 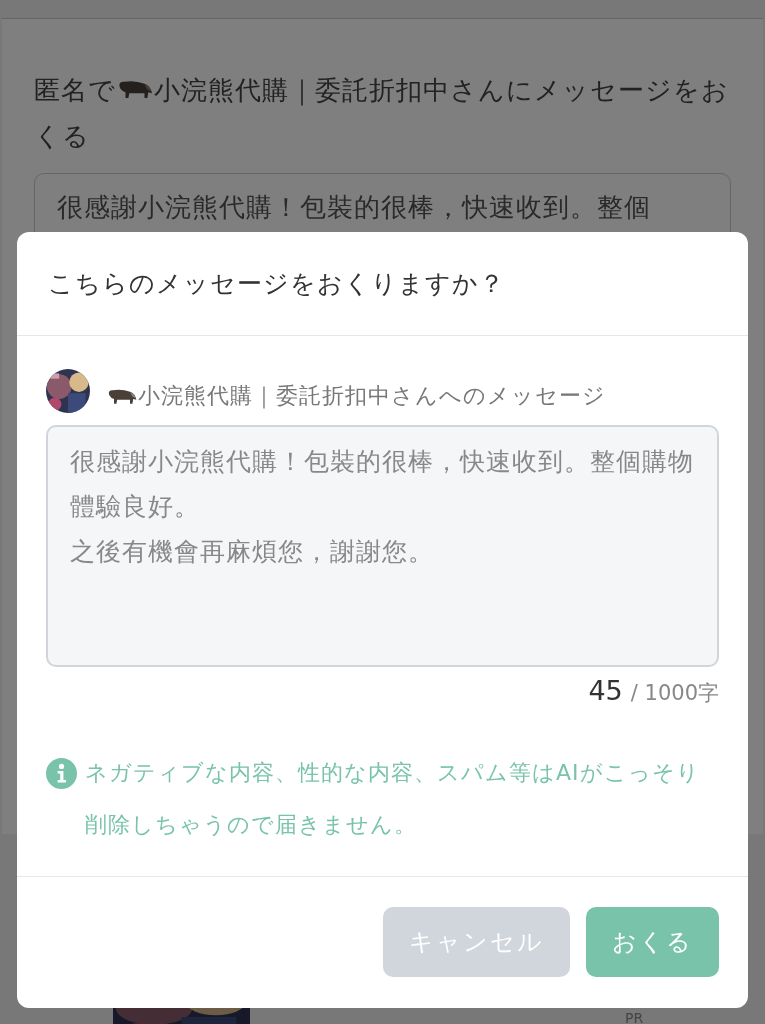 I want to click on message-line: 之後有機會再麻煩您，謝謝您。, so click(x=252, y=552).